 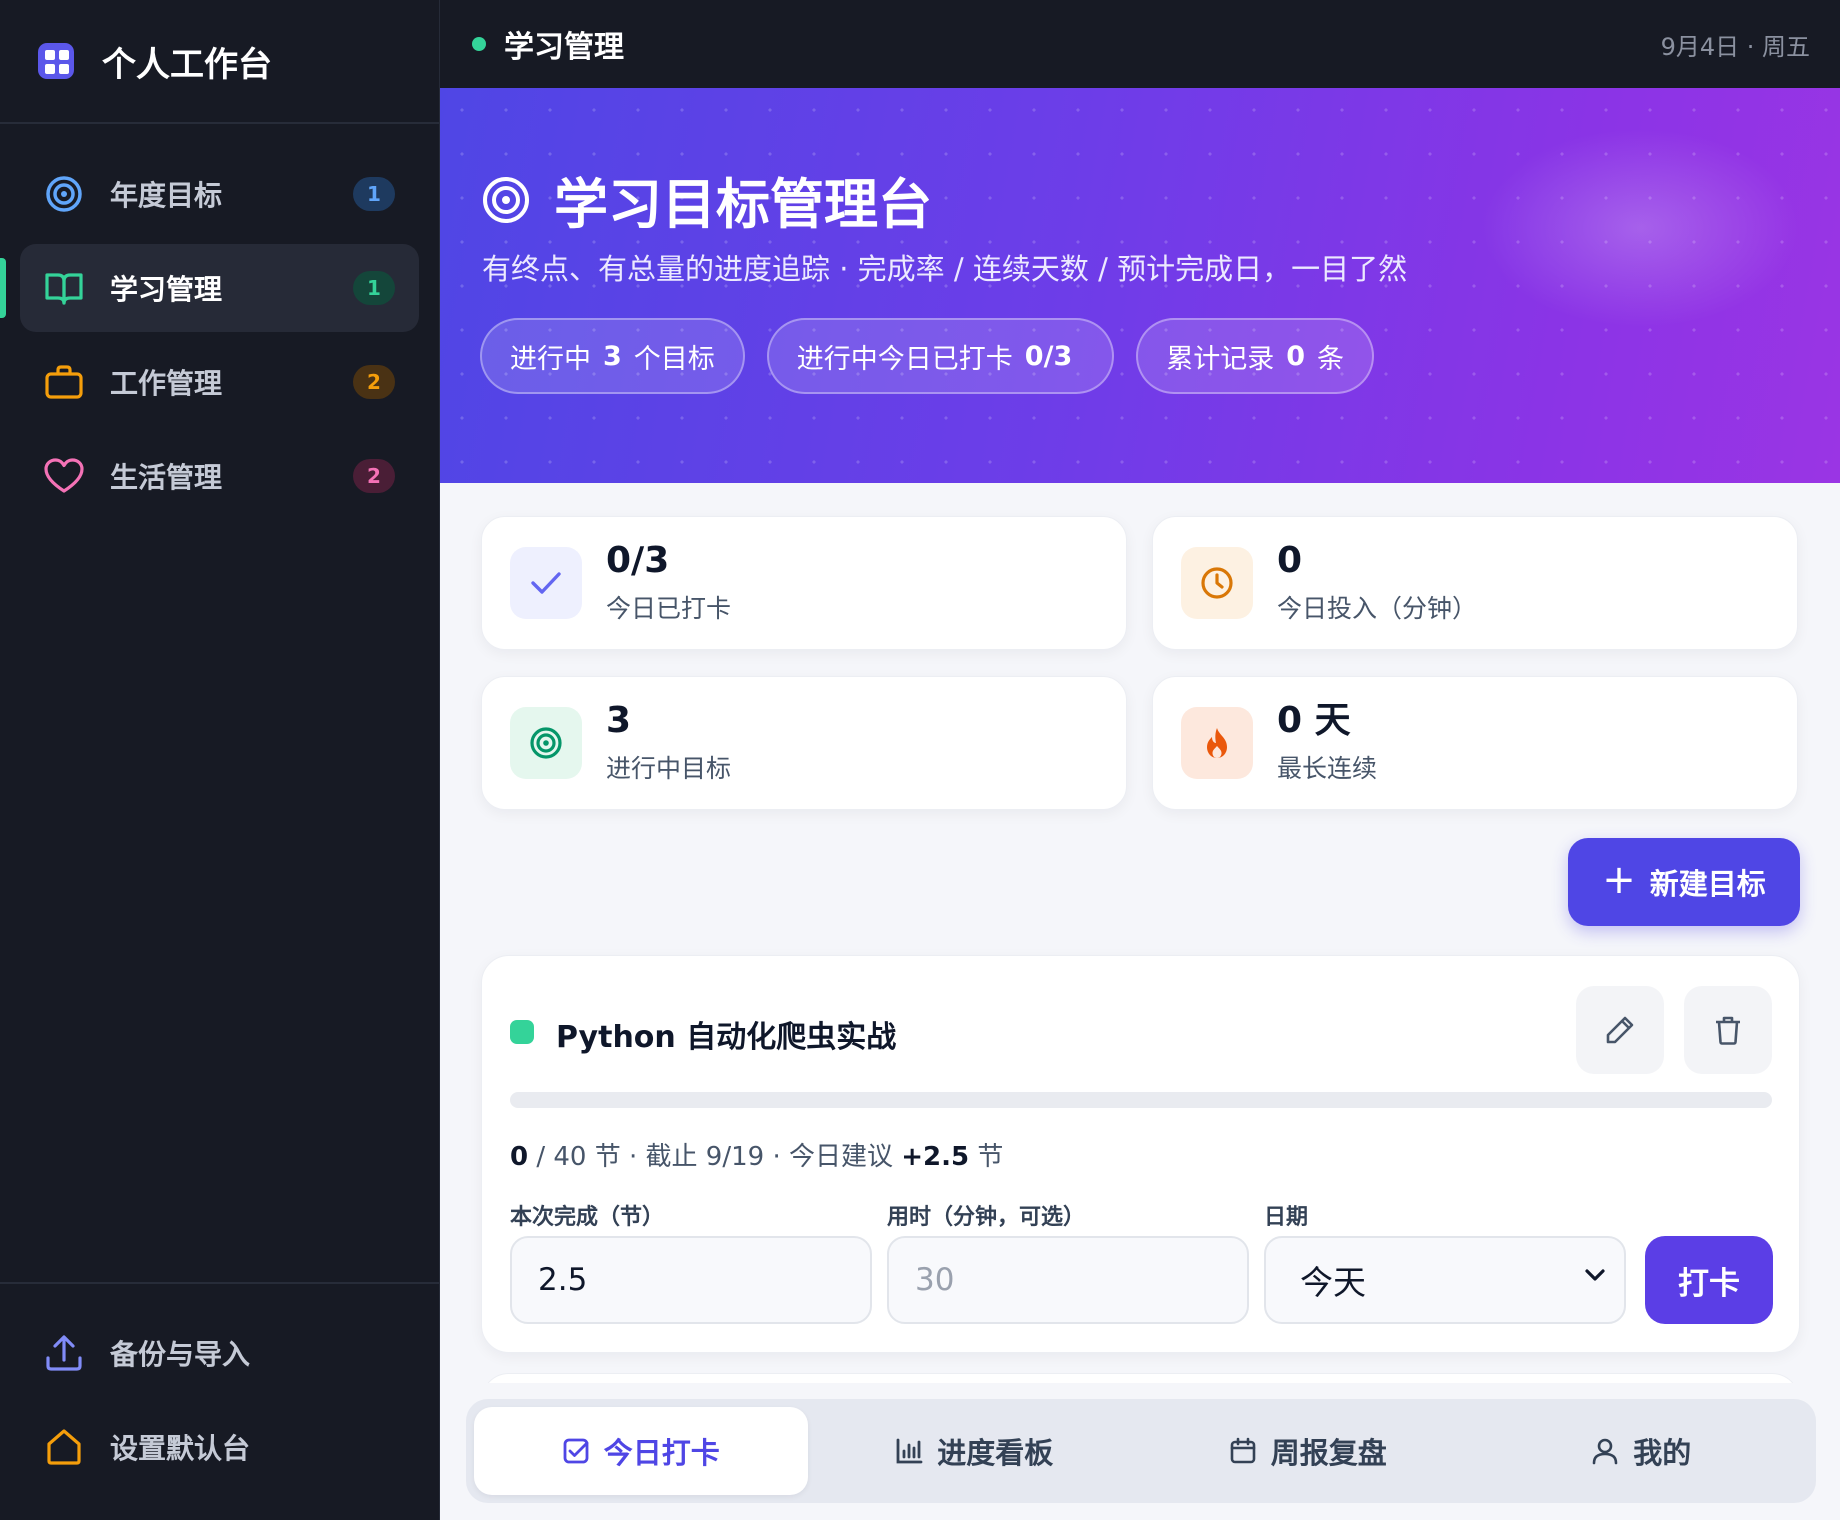 I want to click on brand-title: 个人工作台, so click(x=187, y=64).